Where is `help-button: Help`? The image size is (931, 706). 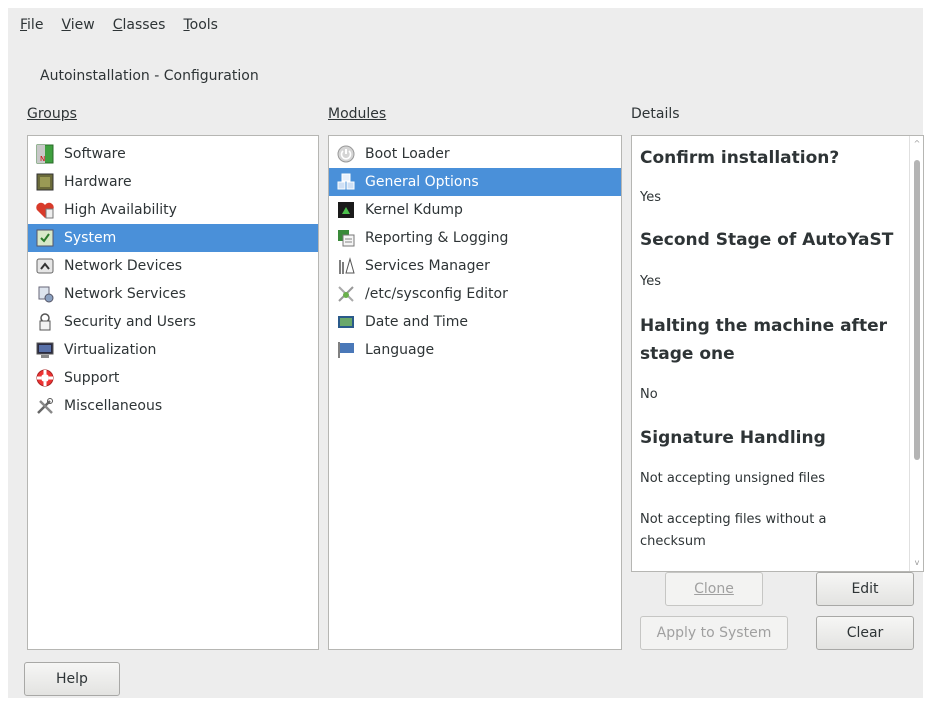 help-button: Help is located at coordinates (72, 679).